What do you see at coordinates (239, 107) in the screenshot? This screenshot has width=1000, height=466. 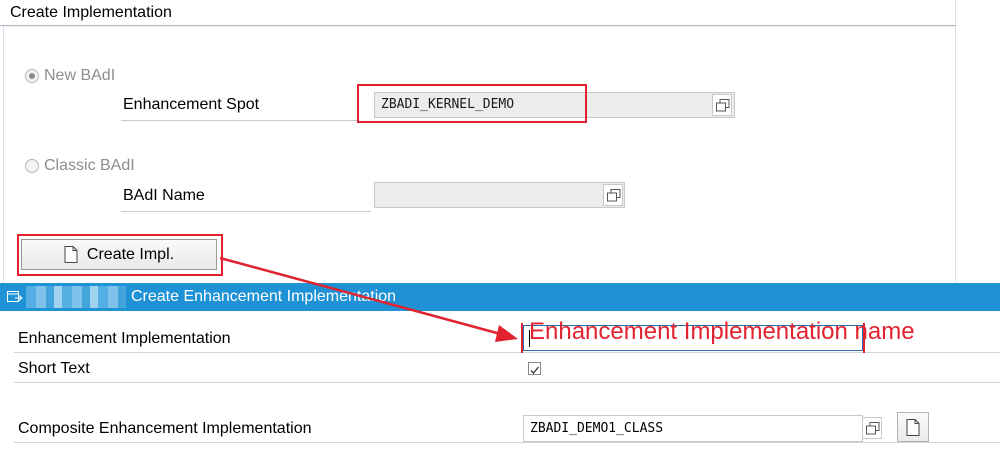 I see `enhancement-spot-label: Enhancement Spot` at bounding box center [239, 107].